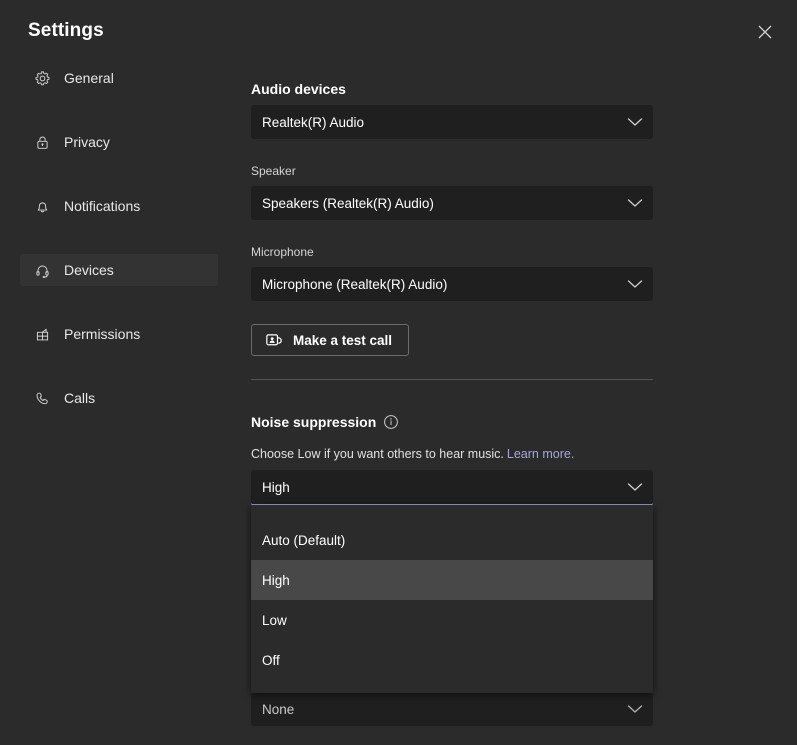 The image size is (797, 745). I want to click on noise-suppression-value: High, so click(276, 487).